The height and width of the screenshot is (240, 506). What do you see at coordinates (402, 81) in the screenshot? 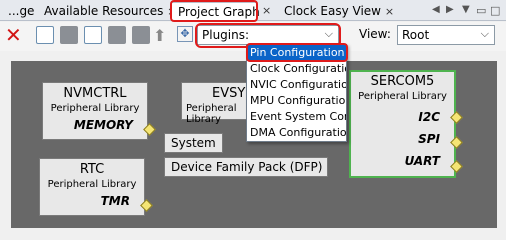
I see `component-name: SERCOM5` at bounding box center [402, 81].